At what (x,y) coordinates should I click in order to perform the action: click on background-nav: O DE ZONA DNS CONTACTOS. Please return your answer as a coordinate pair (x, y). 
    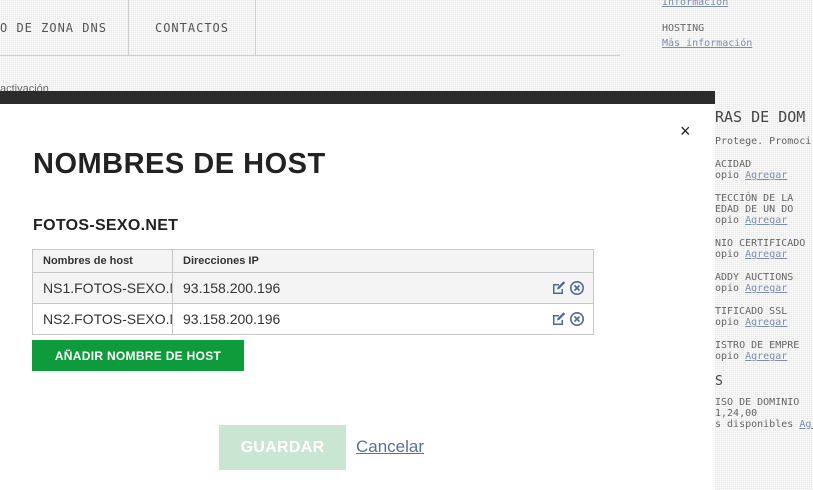
    Looking at the image, I should click on (310, 28).